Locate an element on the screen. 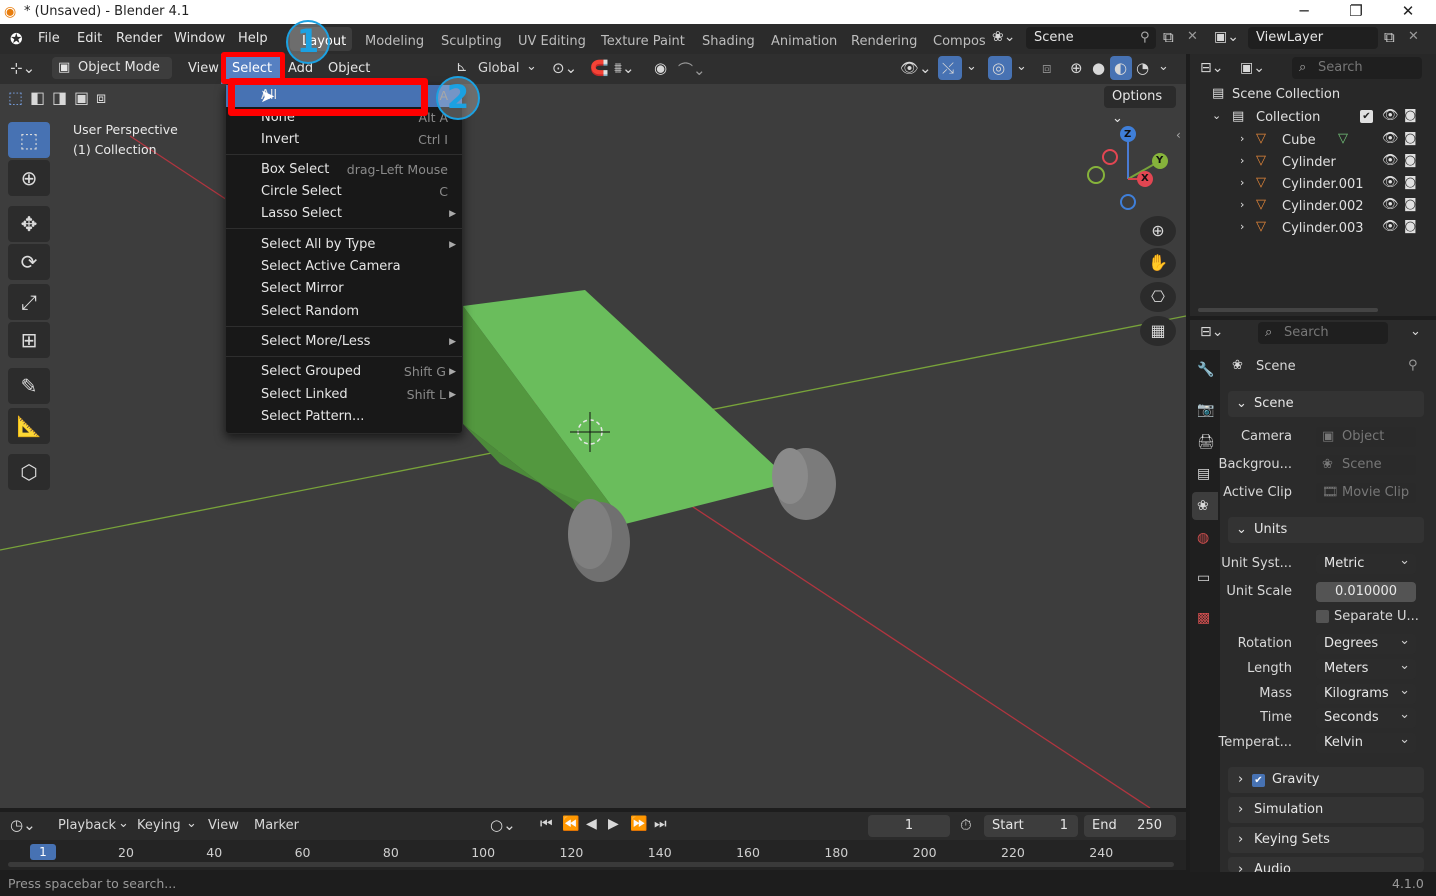 This screenshot has width=1436, height=896. scene-panel-header: ⌄ Scene is located at coordinates (1326, 404).